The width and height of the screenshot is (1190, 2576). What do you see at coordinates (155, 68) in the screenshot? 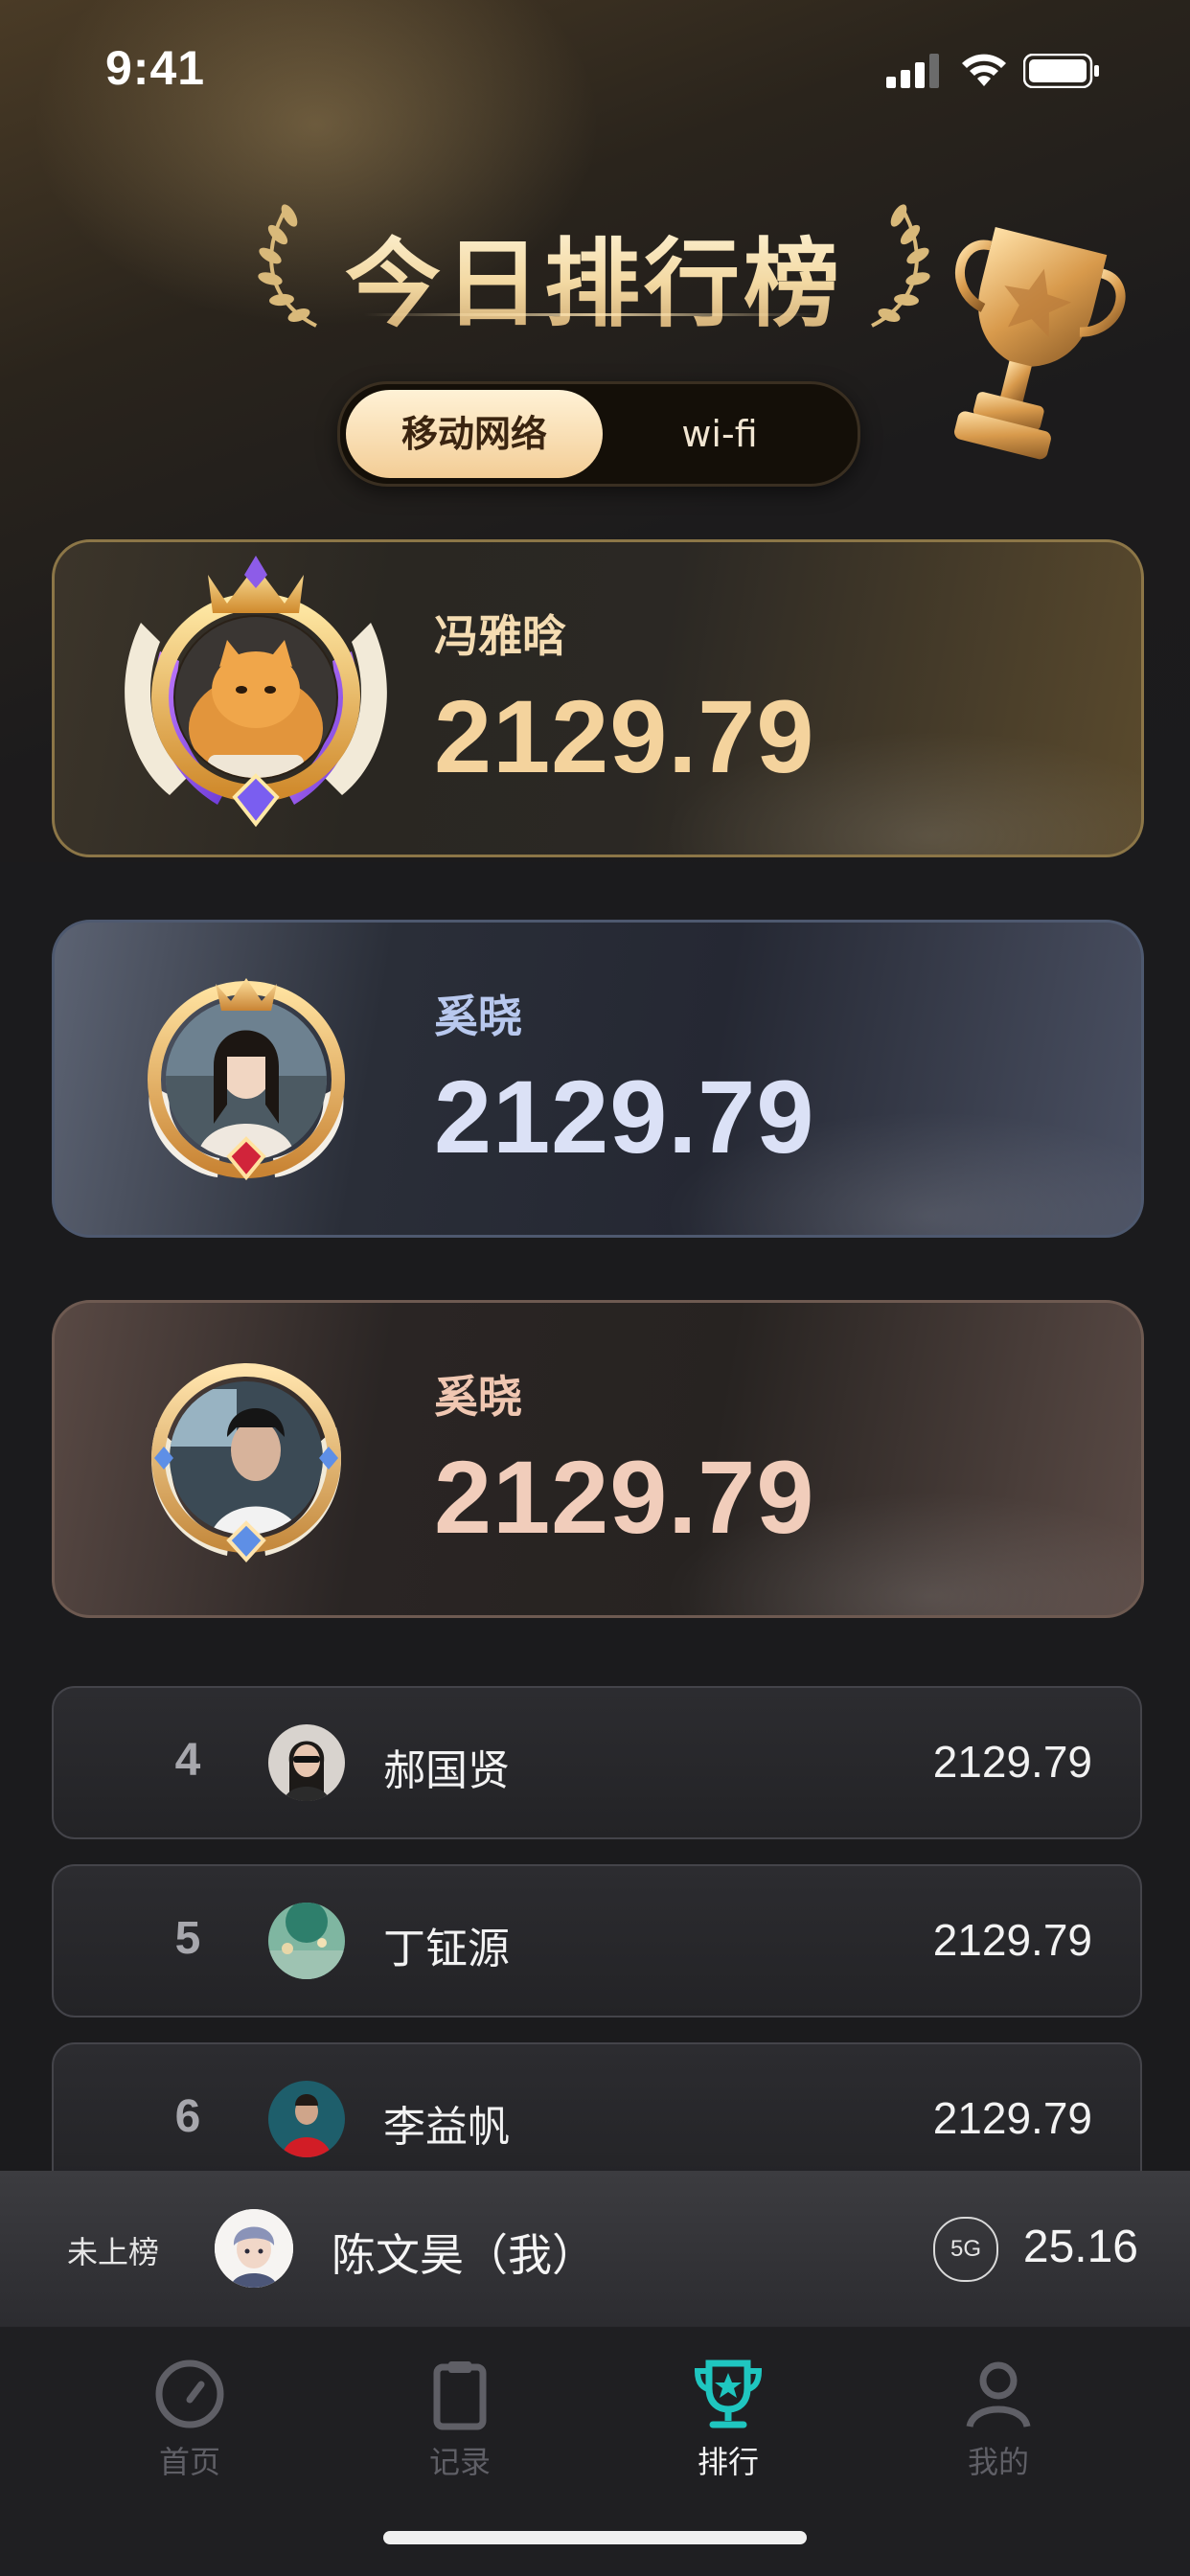
I see `status-time: 9:41` at bounding box center [155, 68].